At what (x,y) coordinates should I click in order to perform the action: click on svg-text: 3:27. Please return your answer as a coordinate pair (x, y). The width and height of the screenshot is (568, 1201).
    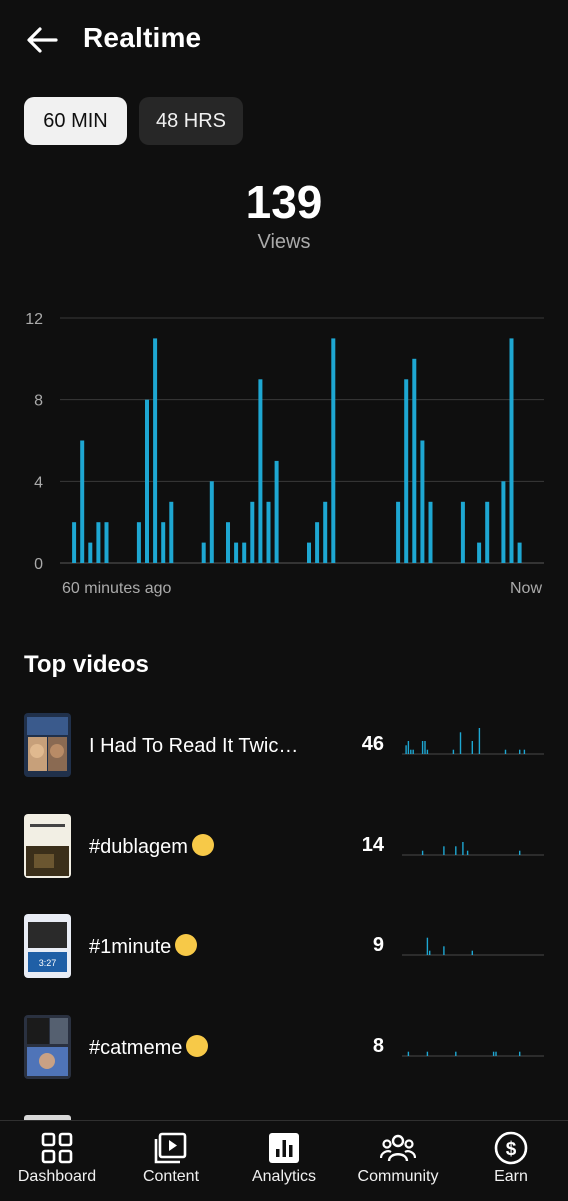
    Looking at the image, I should click on (48, 963).